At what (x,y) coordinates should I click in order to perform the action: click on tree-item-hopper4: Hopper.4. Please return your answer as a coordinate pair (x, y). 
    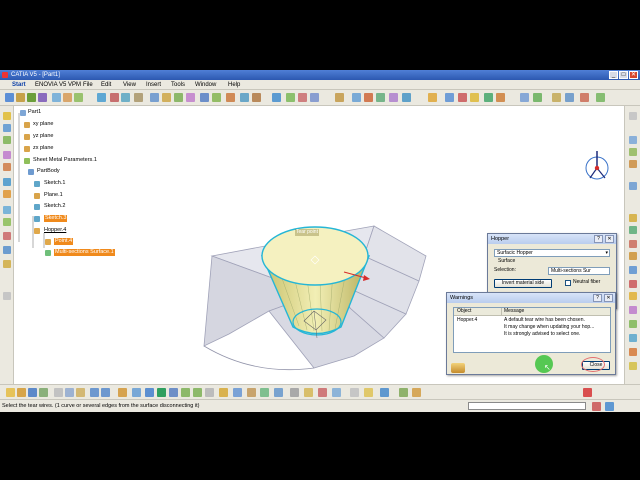
    Looking at the image, I should click on (55, 230).